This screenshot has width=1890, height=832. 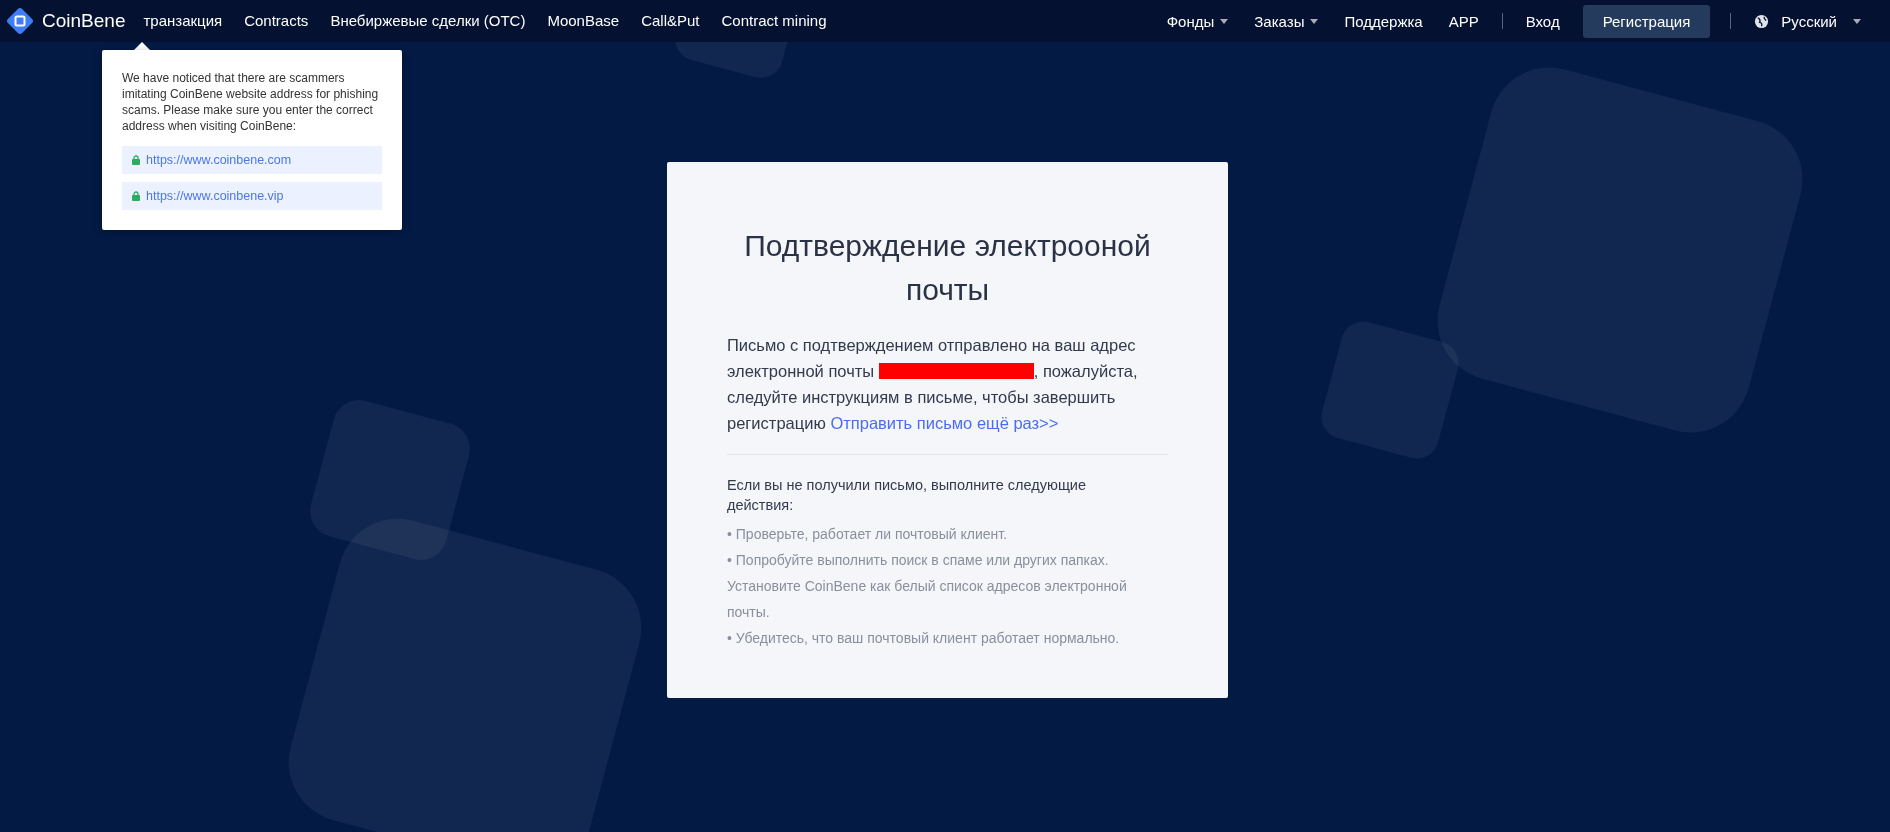 I want to click on nav-link: Вход, so click(x=1542, y=21).